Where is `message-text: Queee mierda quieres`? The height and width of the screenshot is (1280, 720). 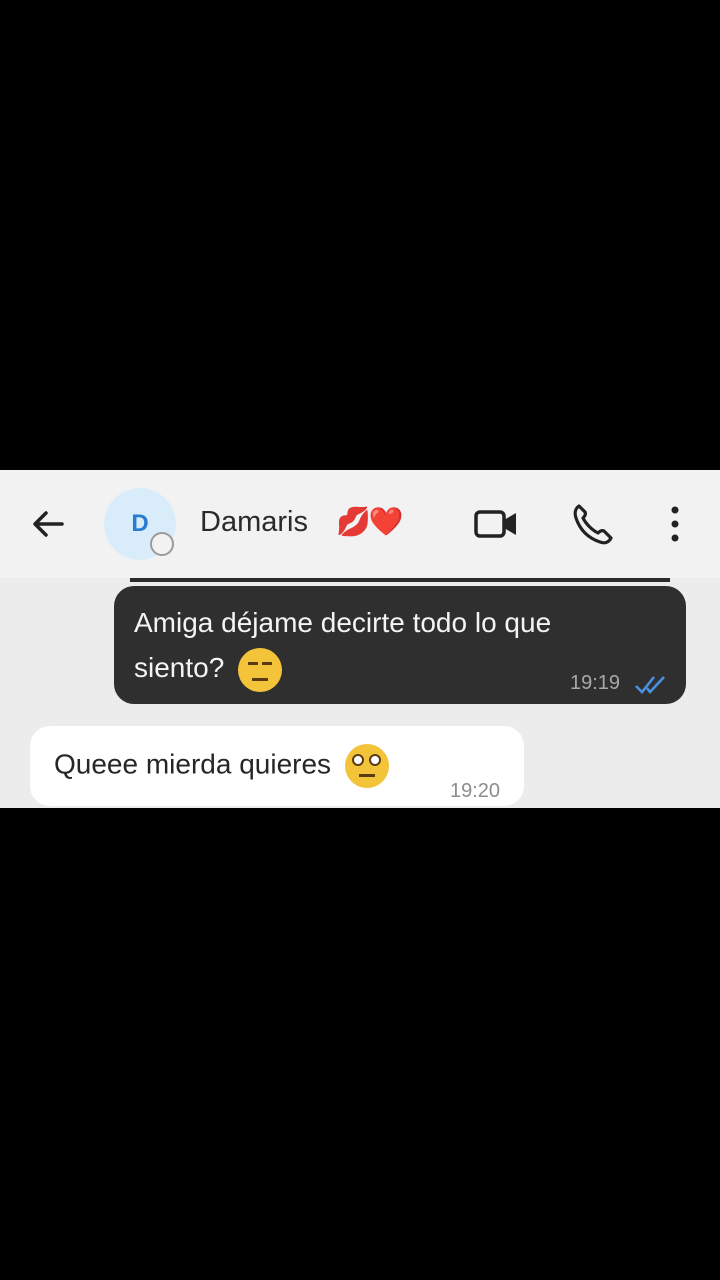 message-text: Queee mierda quieres is located at coordinates (221, 766).